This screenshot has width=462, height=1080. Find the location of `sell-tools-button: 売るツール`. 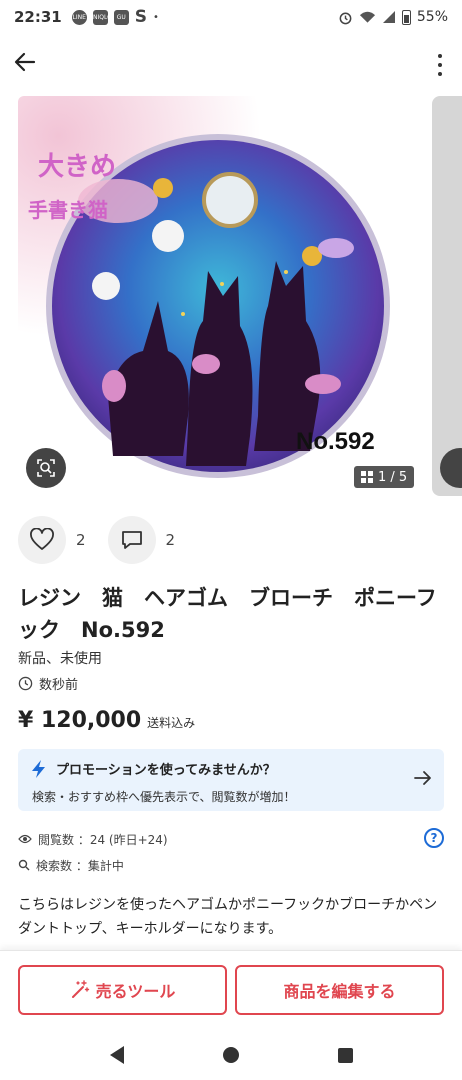

sell-tools-button: 売るツール is located at coordinates (122, 990).